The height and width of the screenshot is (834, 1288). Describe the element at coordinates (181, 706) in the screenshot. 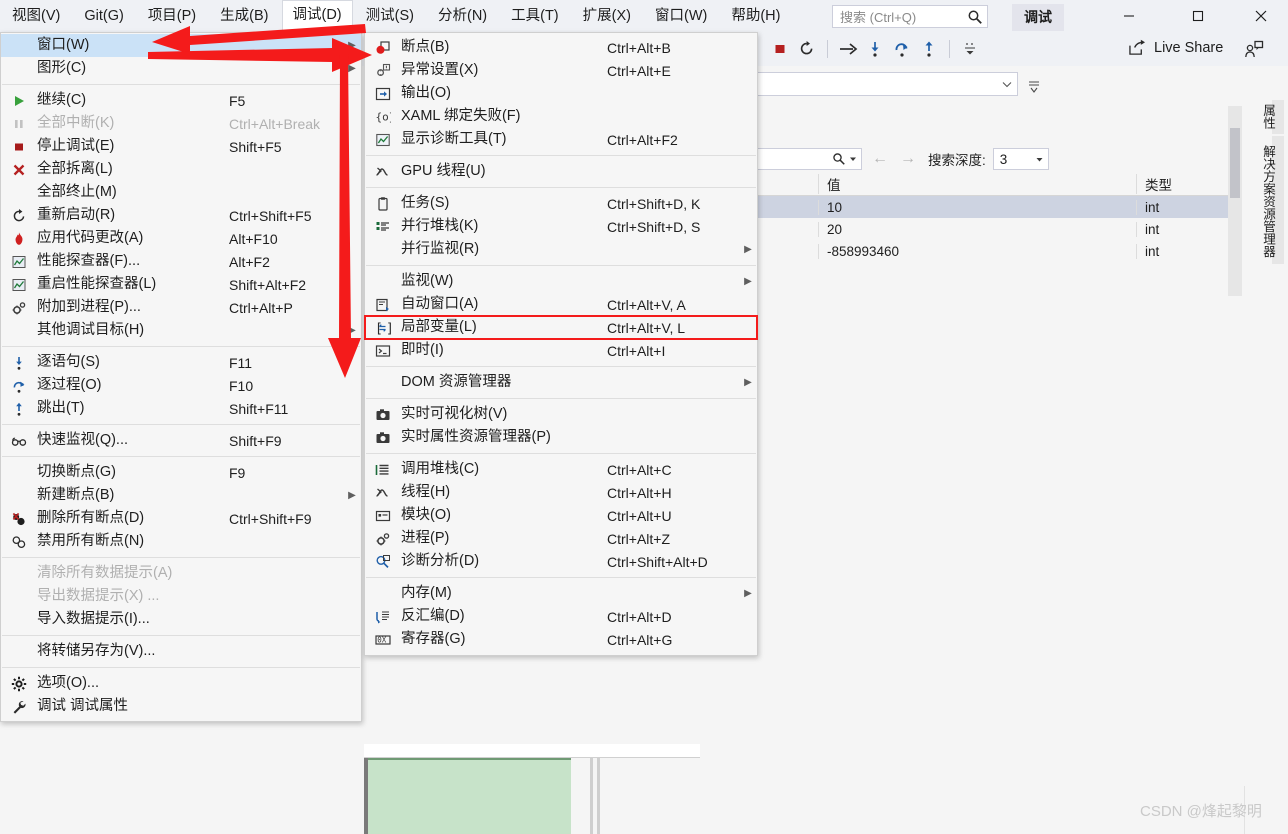

I see `menu-item: 调试 调试属性` at that location.